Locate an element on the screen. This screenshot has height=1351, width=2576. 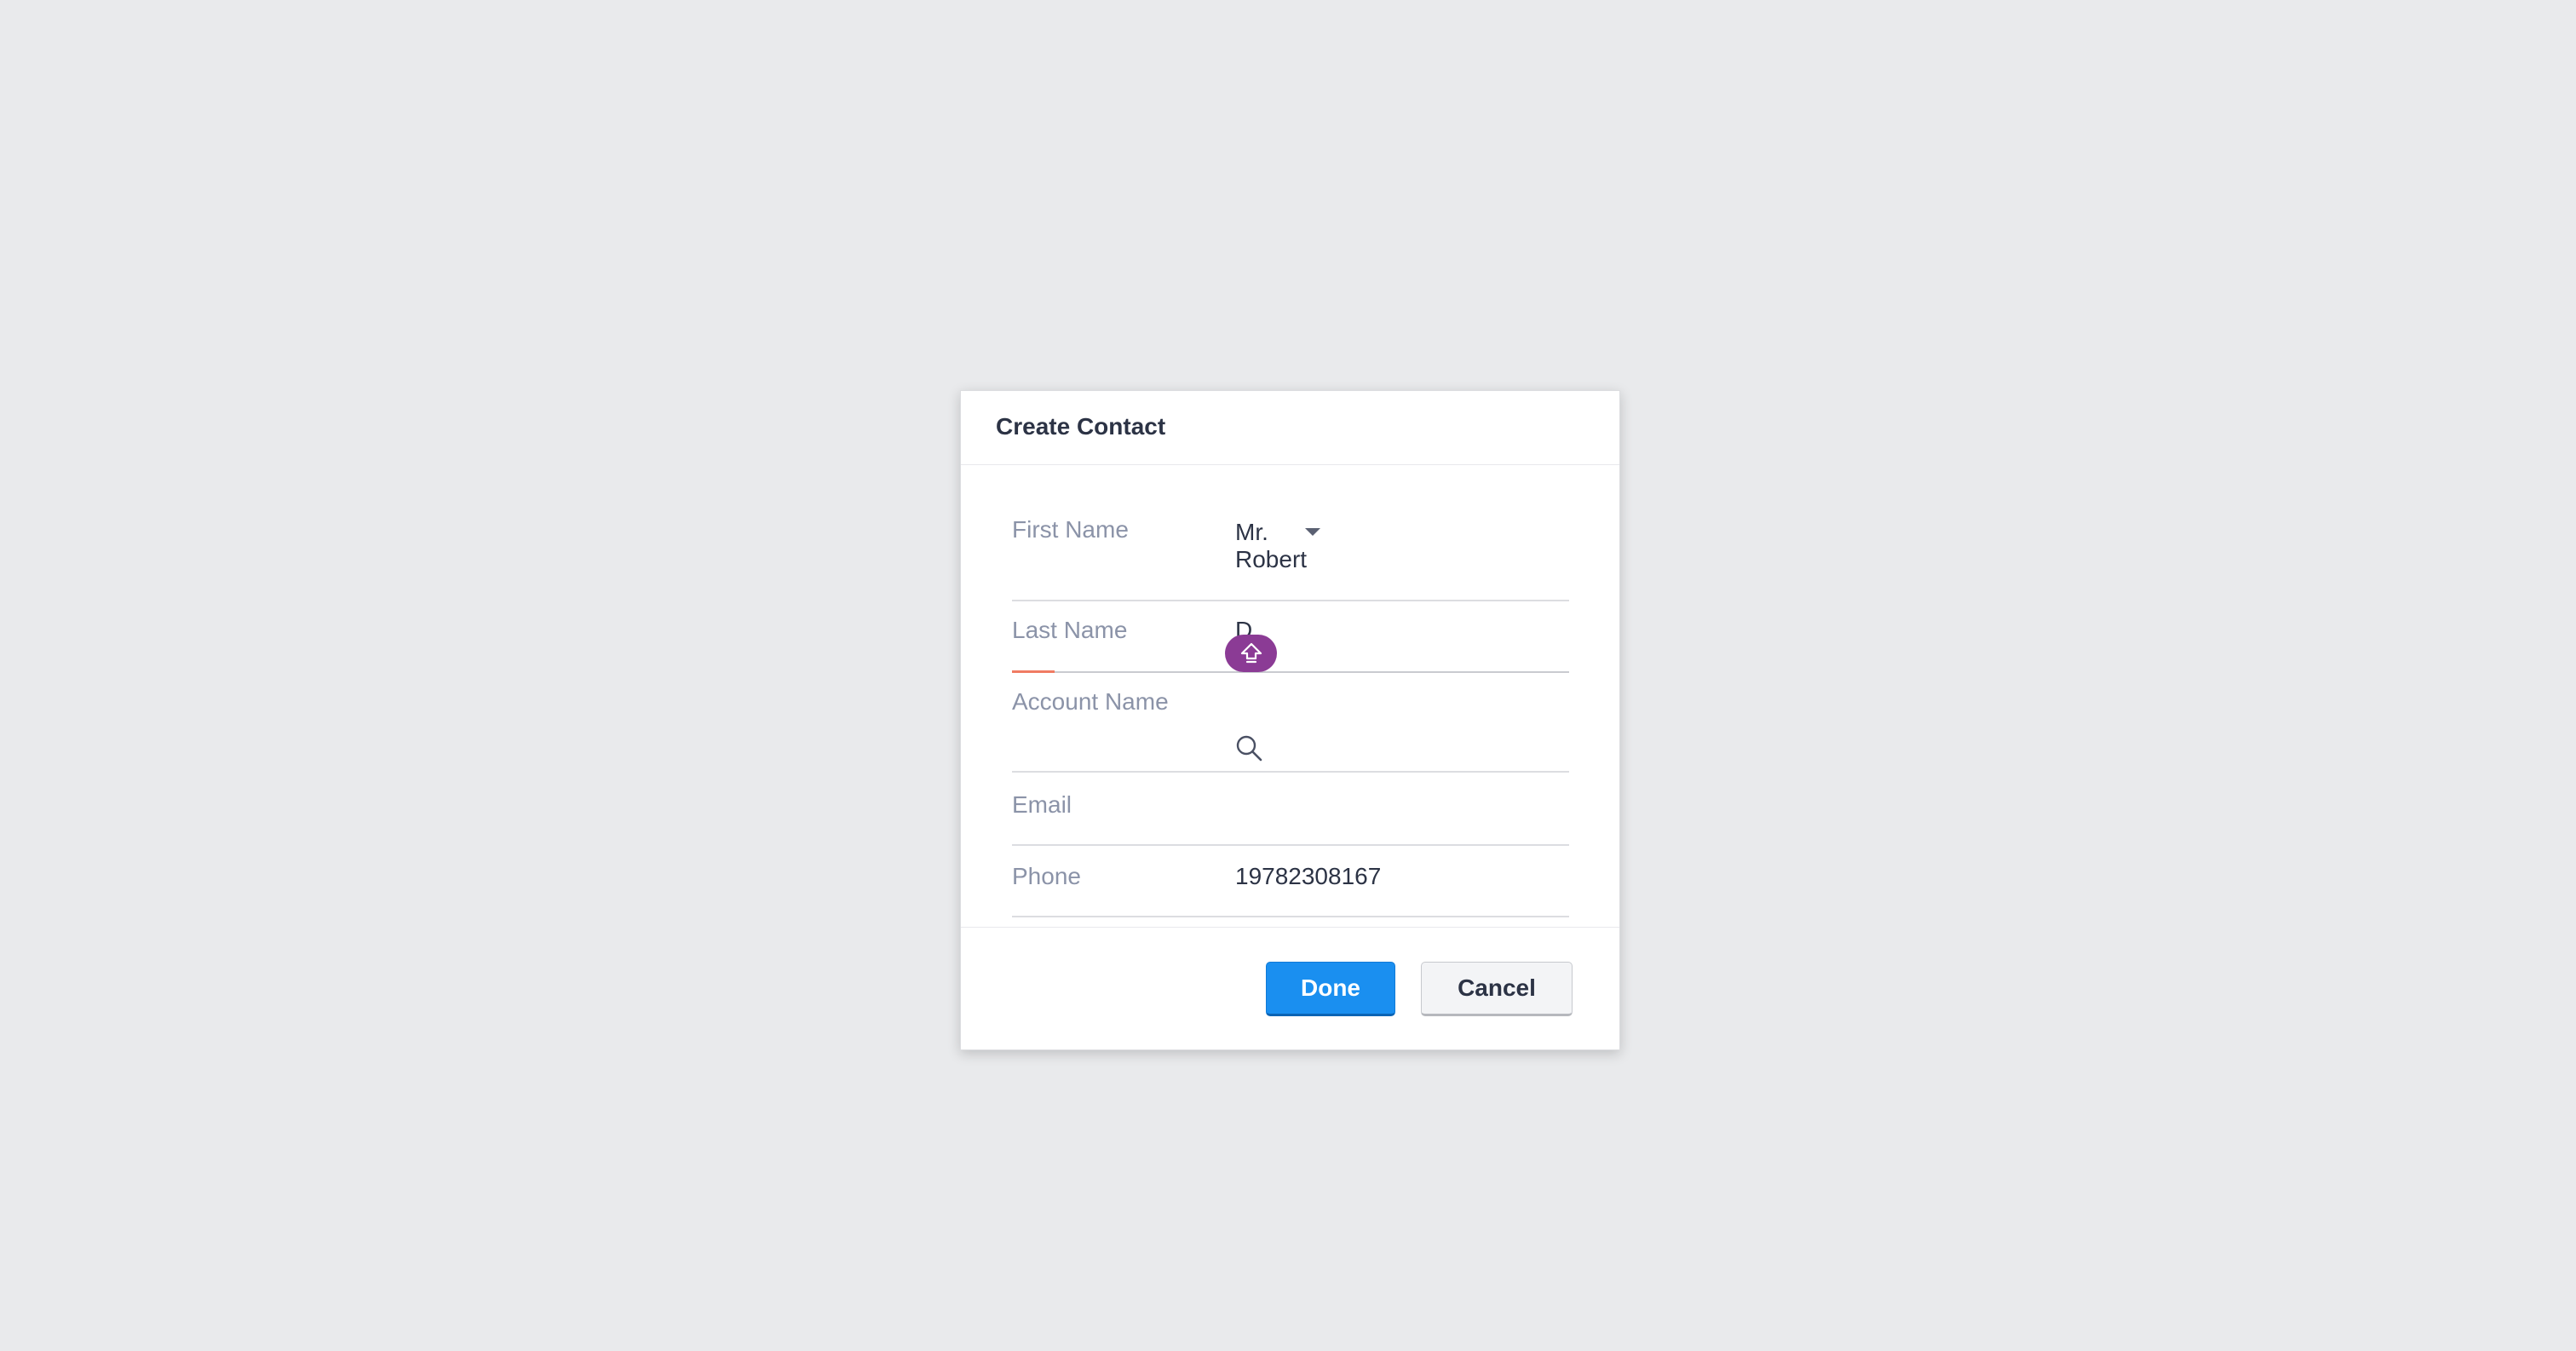
phone-row: Phone 19782308167 is located at coordinates (1290, 882).